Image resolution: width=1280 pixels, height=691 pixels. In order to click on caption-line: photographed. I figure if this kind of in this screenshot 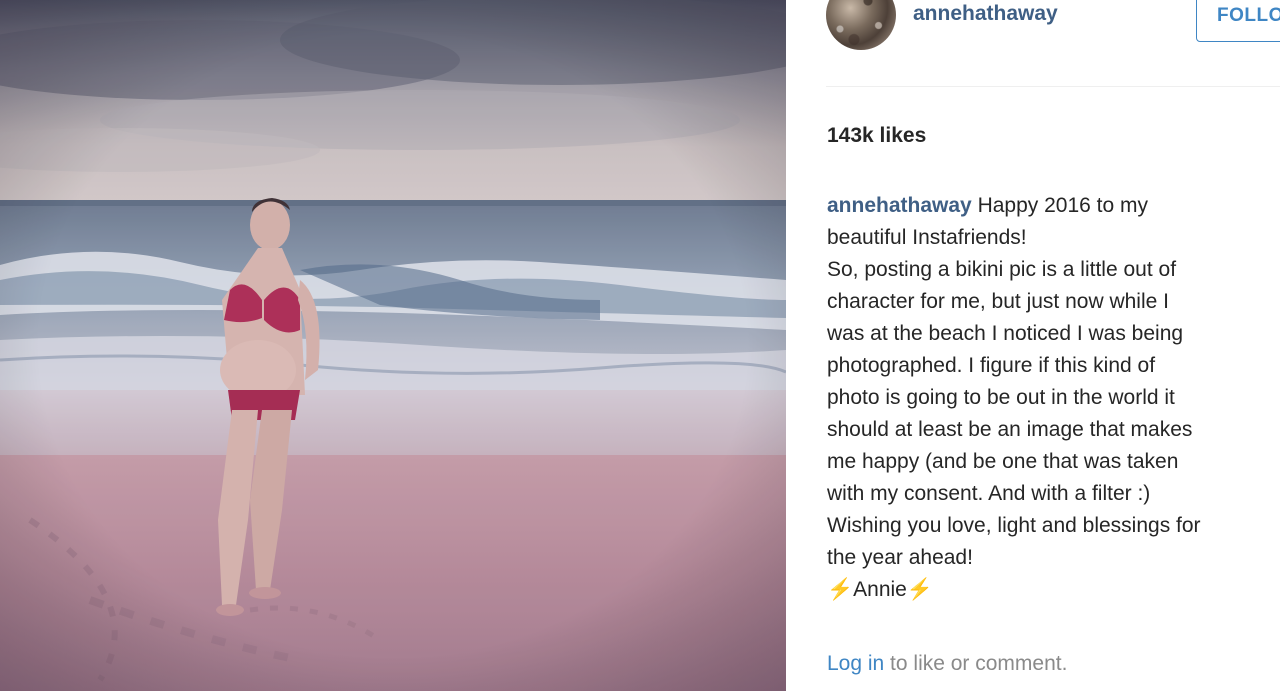, I will do `click(991, 365)`.